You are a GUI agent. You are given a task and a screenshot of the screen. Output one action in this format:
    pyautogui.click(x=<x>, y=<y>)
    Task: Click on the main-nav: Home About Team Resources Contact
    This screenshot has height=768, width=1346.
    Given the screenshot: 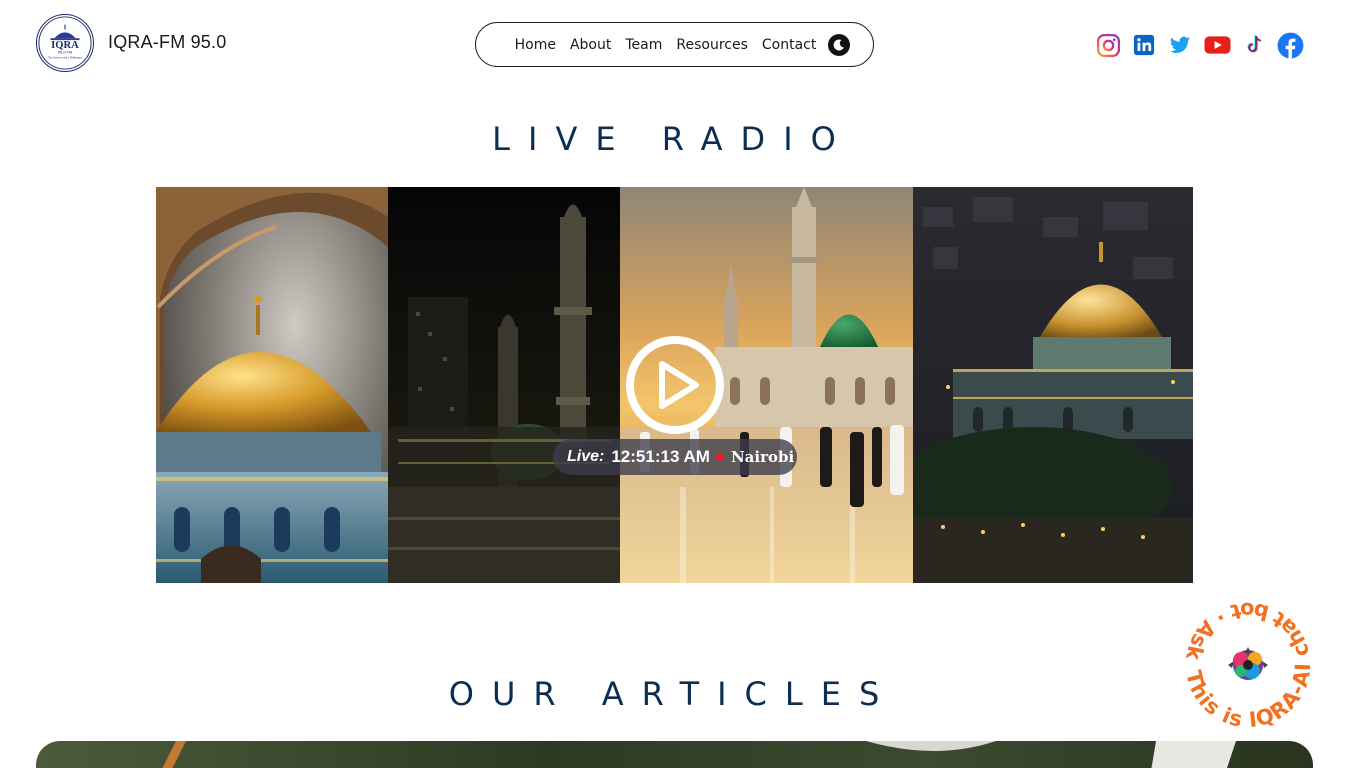 What is the action you would take?
    pyautogui.click(x=674, y=44)
    